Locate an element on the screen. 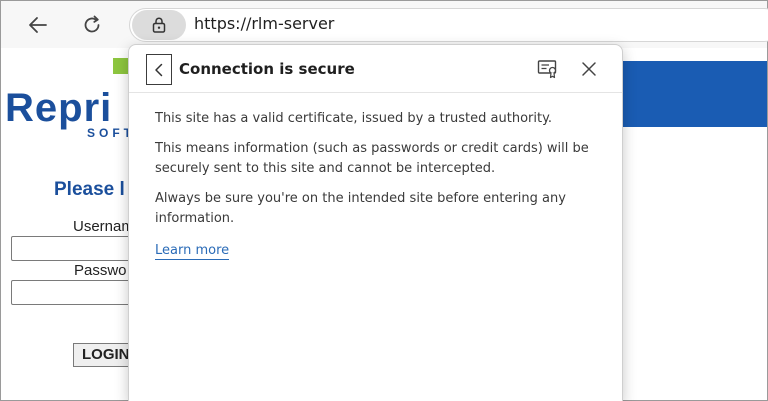 The width and height of the screenshot is (768, 401). refresh-icon is located at coordinates (92, 24).